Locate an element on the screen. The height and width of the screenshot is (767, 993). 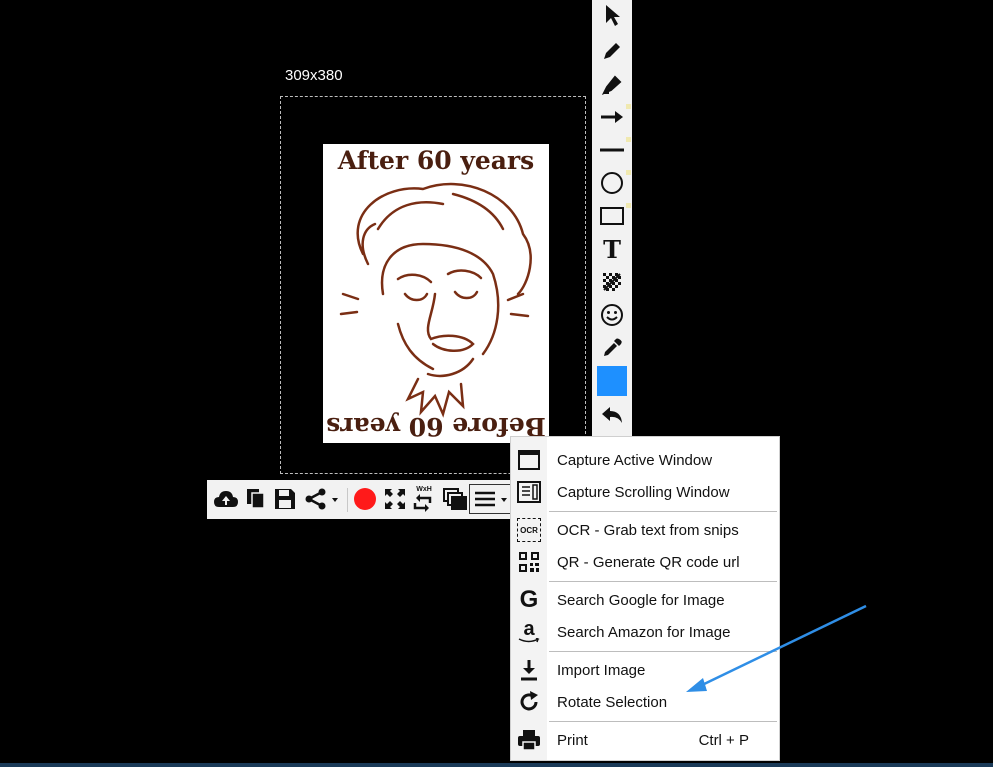
menu-item-label: Capture Active Window is located at coordinates (635, 460).